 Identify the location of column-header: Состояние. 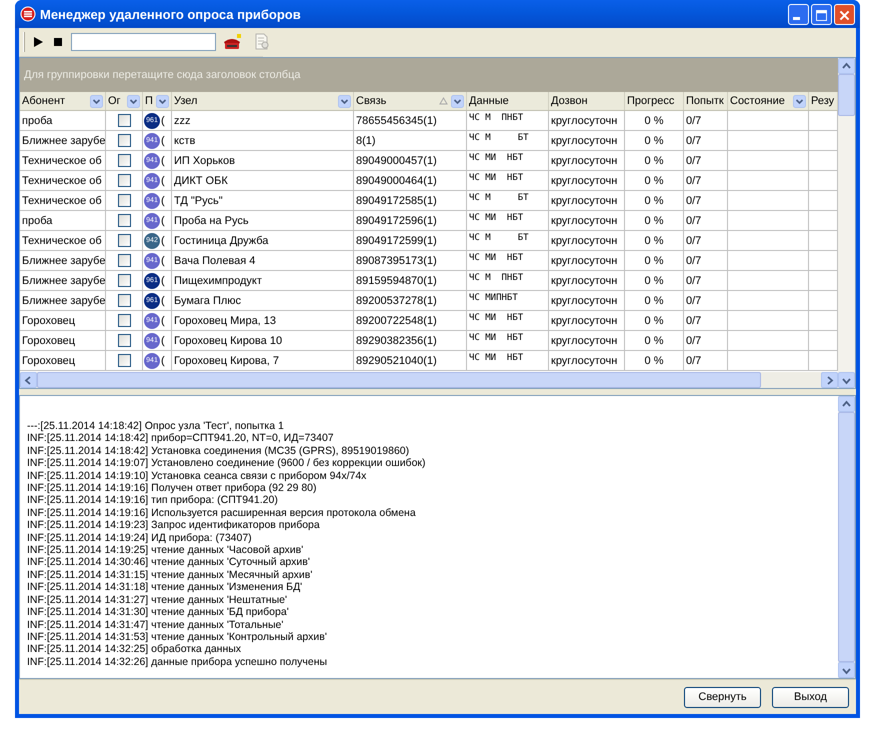
(768, 101).